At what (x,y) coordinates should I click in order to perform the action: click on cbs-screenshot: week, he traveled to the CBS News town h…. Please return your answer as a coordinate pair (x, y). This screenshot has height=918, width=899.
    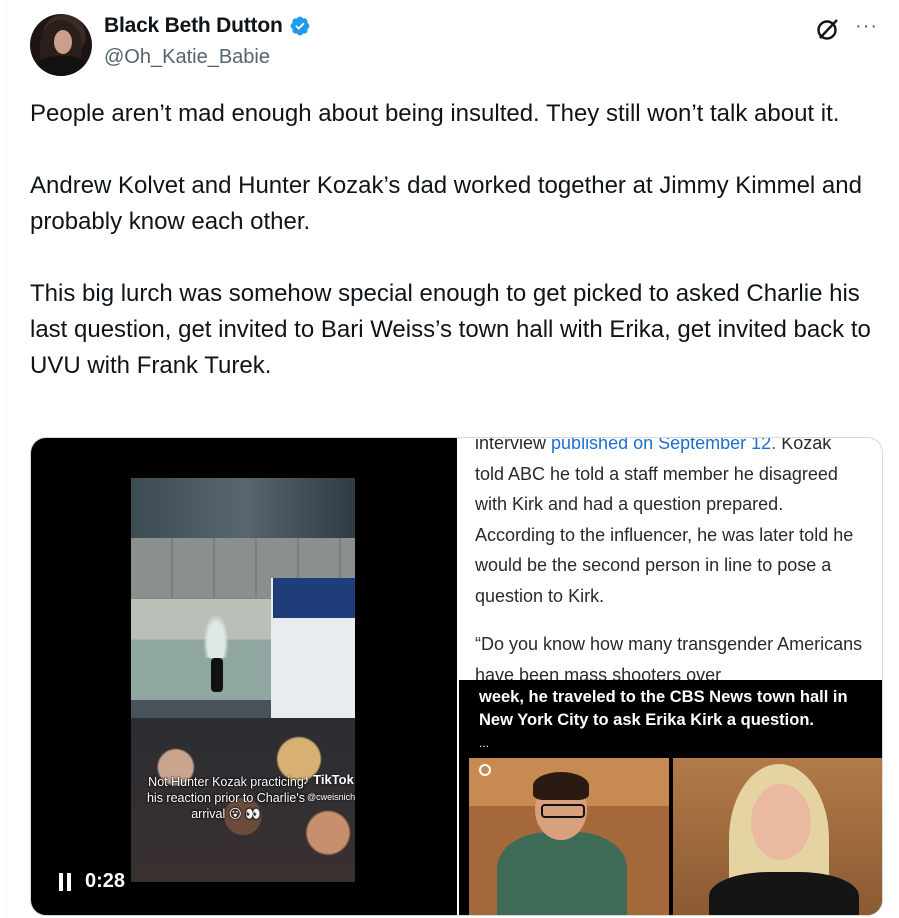
    Looking at the image, I should click on (670, 797).